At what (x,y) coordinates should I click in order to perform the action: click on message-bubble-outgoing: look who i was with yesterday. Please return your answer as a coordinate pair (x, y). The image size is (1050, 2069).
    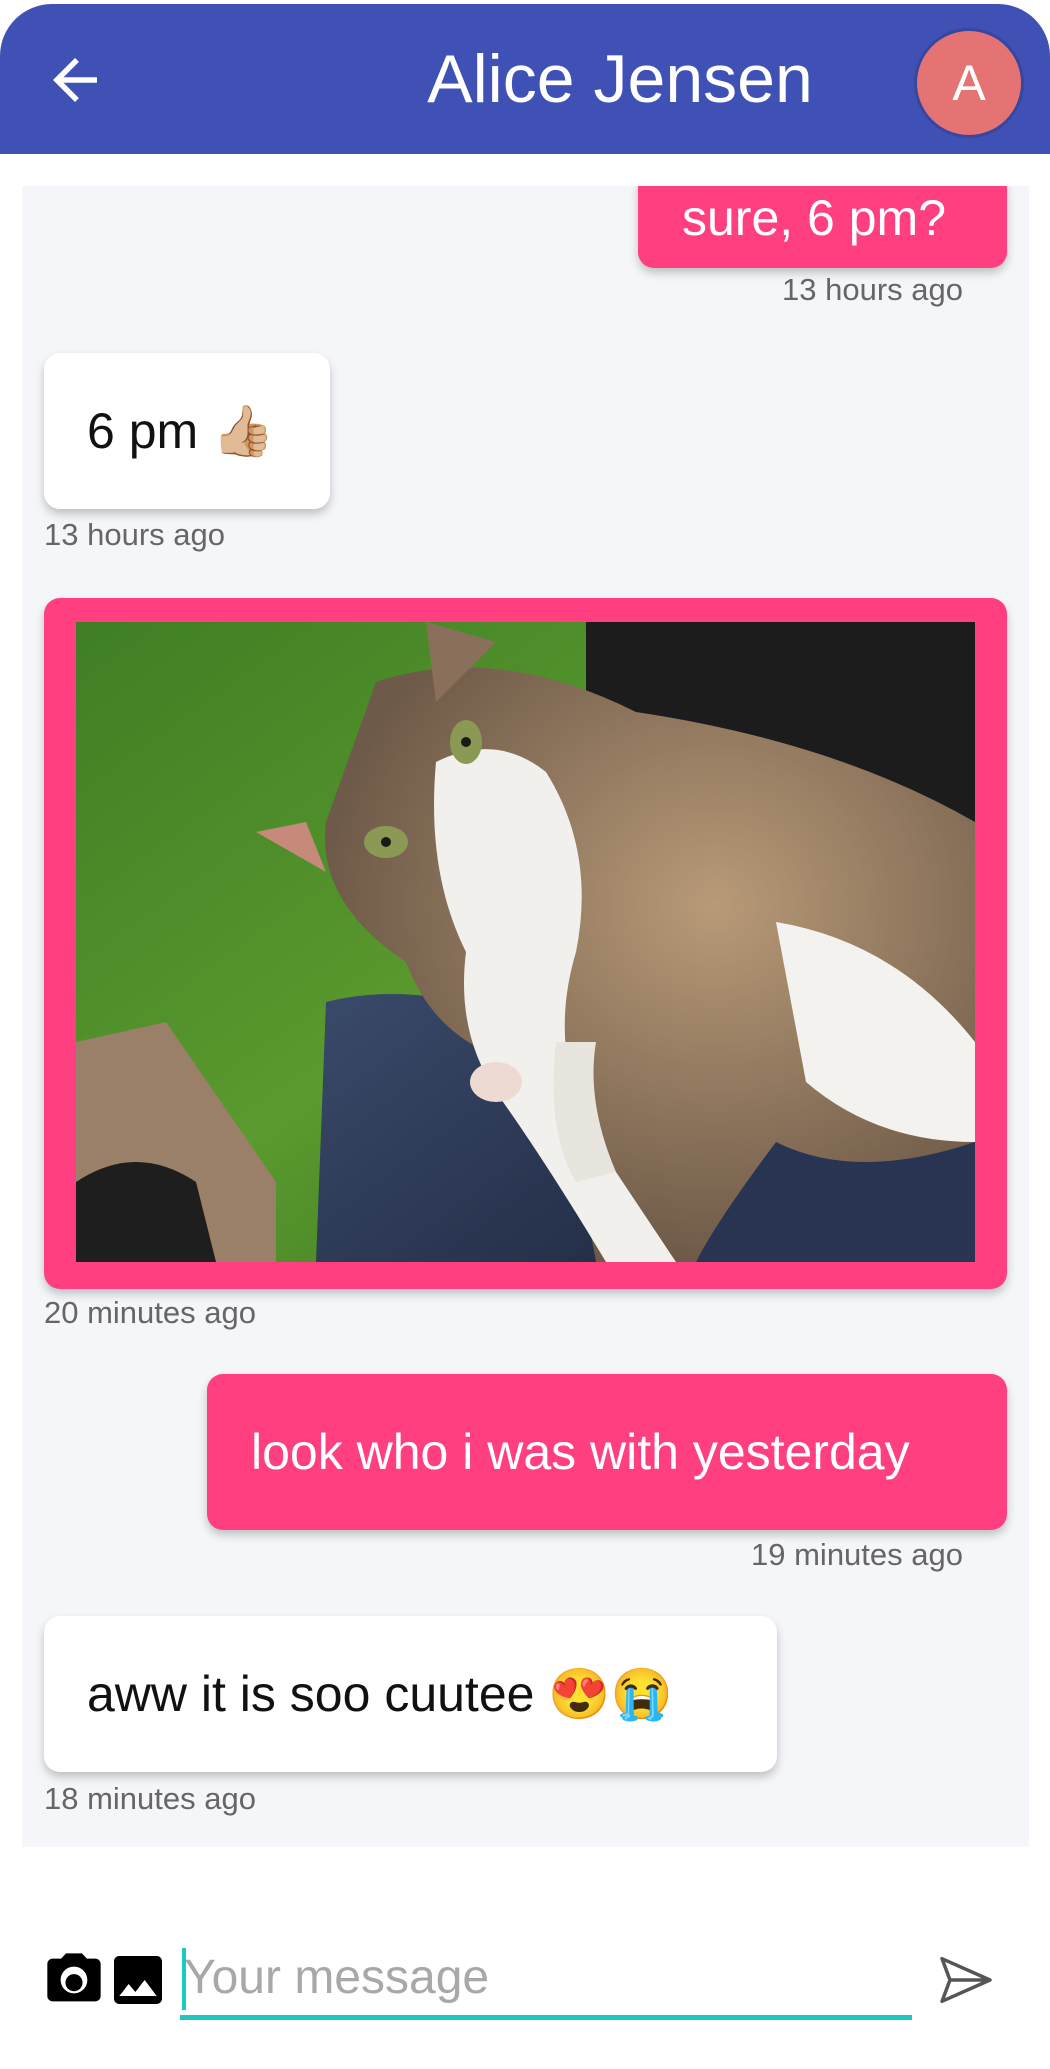
    Looking at the image, I should click on (607, 1452).